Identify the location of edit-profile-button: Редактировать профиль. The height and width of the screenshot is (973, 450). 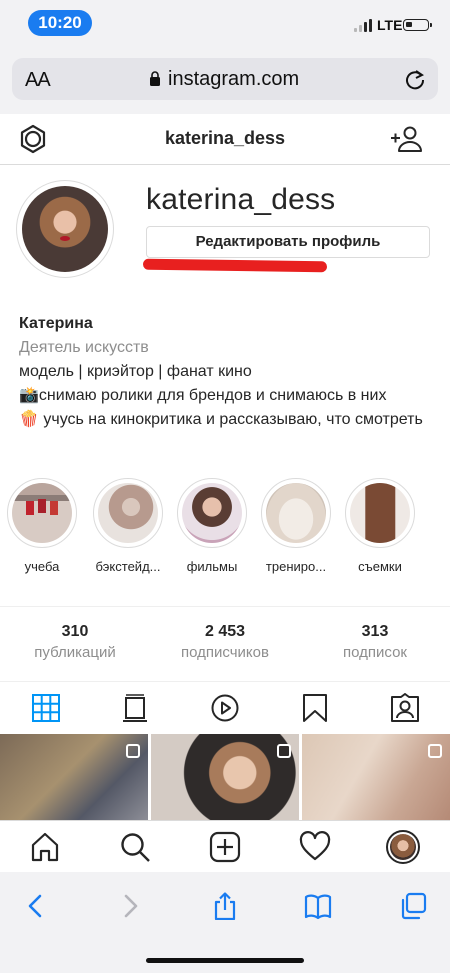
(288, 242).